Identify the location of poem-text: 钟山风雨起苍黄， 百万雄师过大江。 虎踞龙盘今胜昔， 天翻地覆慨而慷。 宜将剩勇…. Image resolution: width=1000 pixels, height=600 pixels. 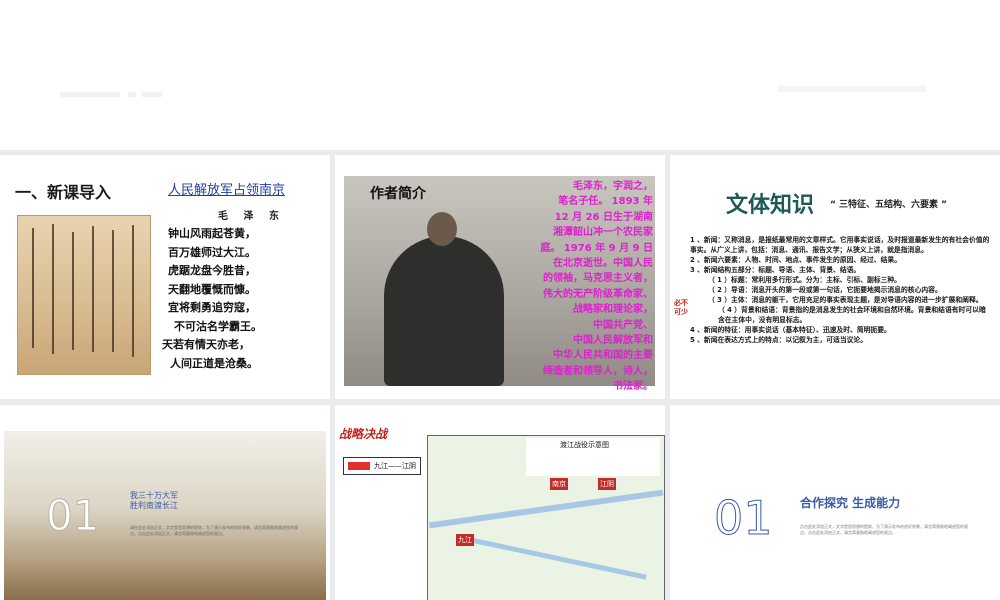
(240, 299).